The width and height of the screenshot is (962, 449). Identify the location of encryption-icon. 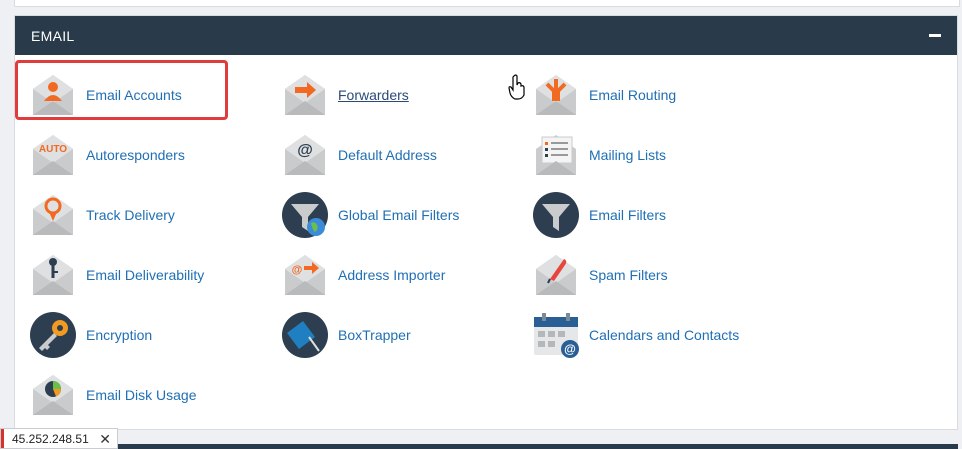
(53, 335).